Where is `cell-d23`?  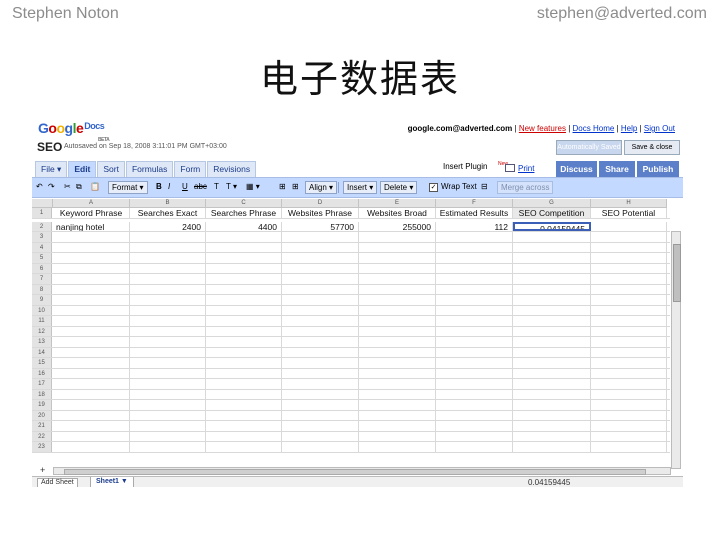 cell-d23 is located at coordinates (320, 447).